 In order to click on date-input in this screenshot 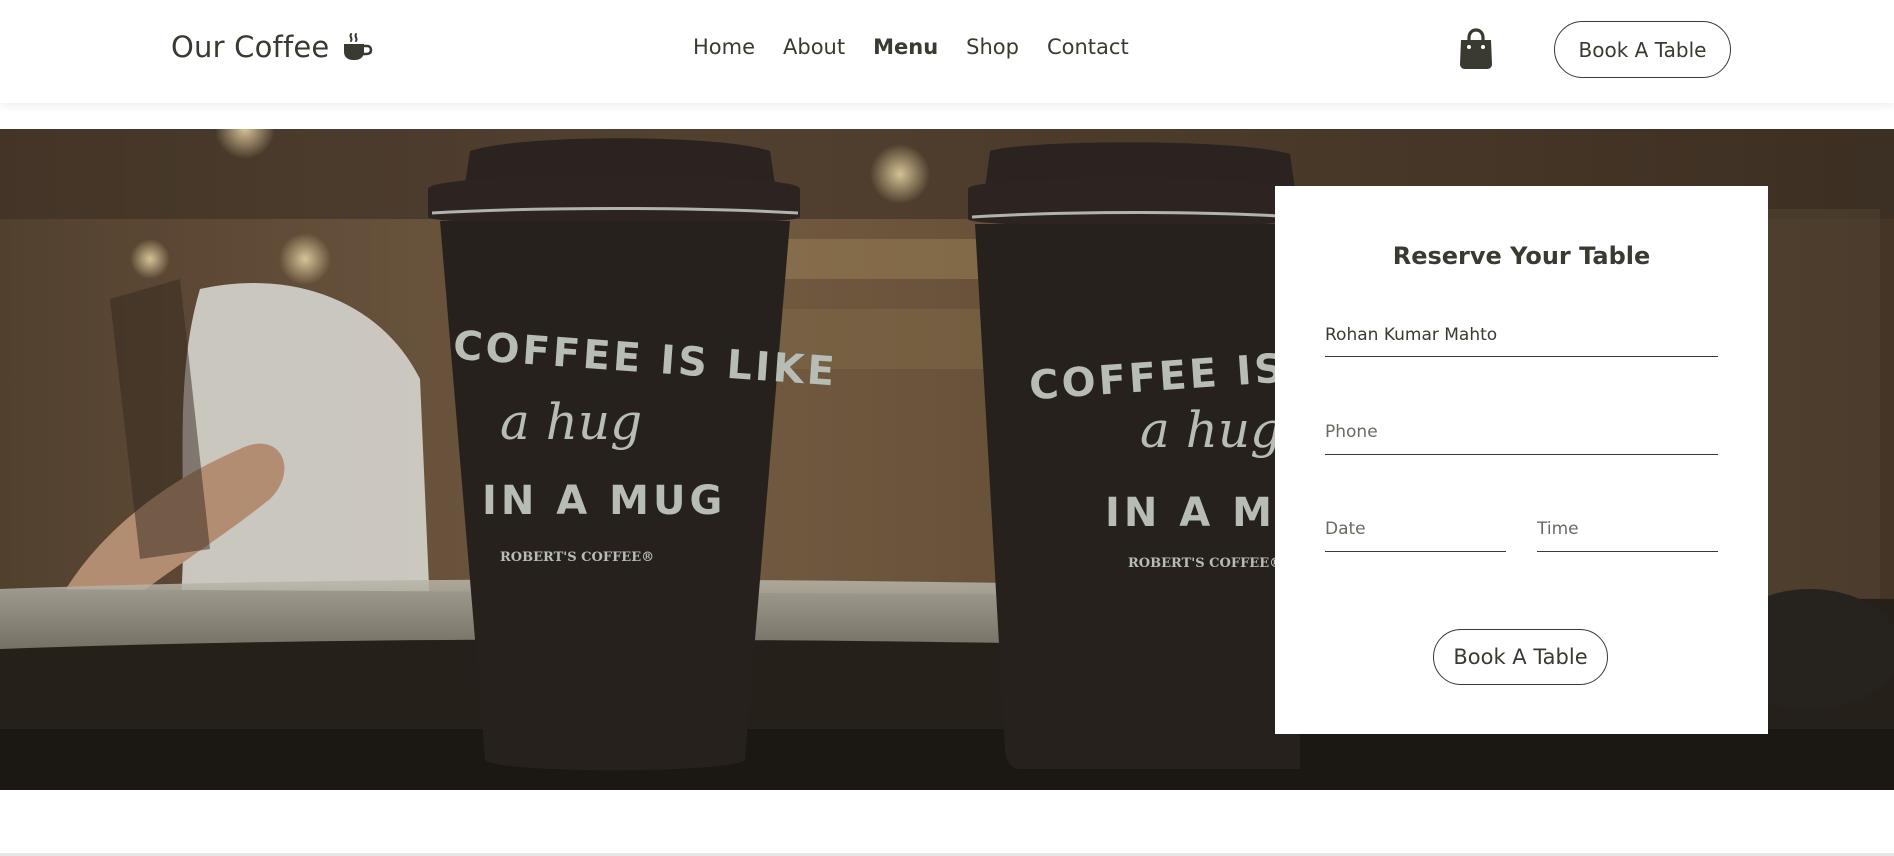, I will do `click(1415, 533)`.